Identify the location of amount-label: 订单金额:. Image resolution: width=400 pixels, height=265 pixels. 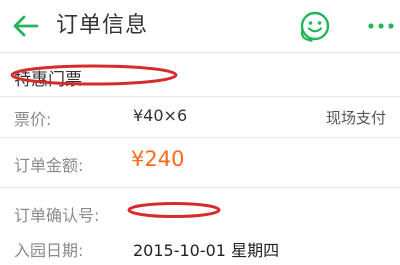
(49, 165).